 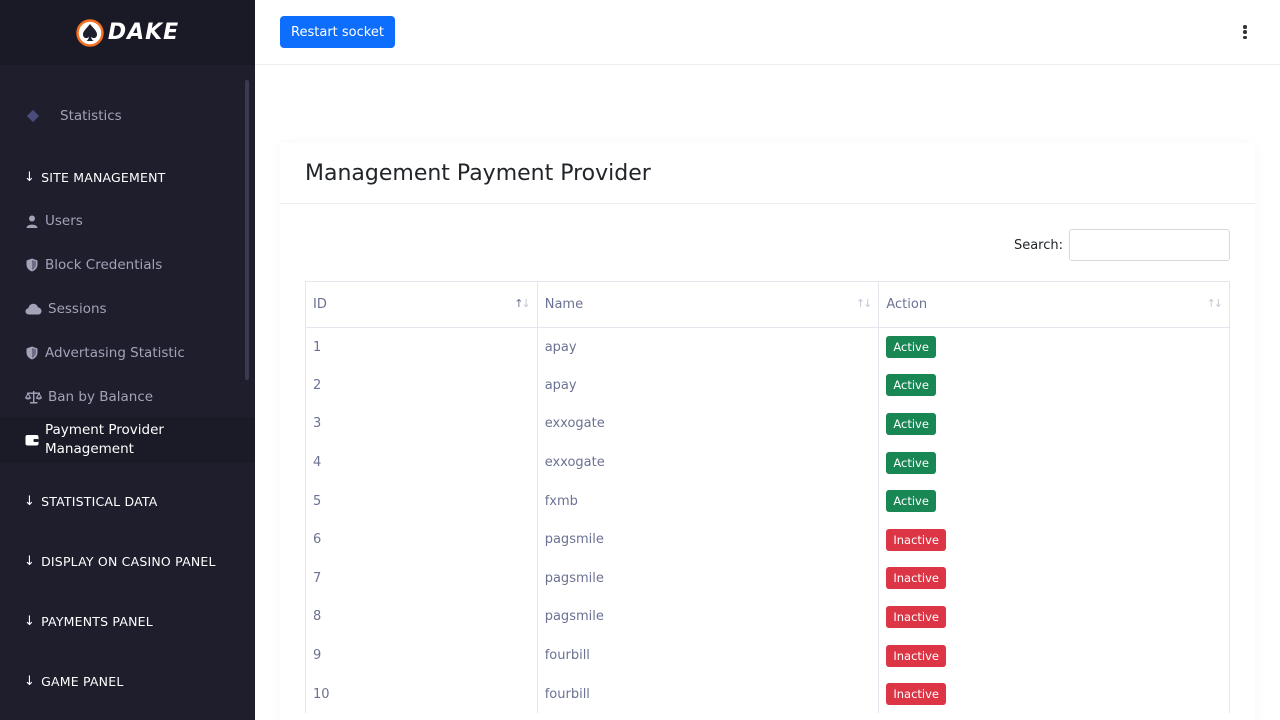 I want to click on table-row: 10 fourbill Inactive, so click(x=767, y=694).